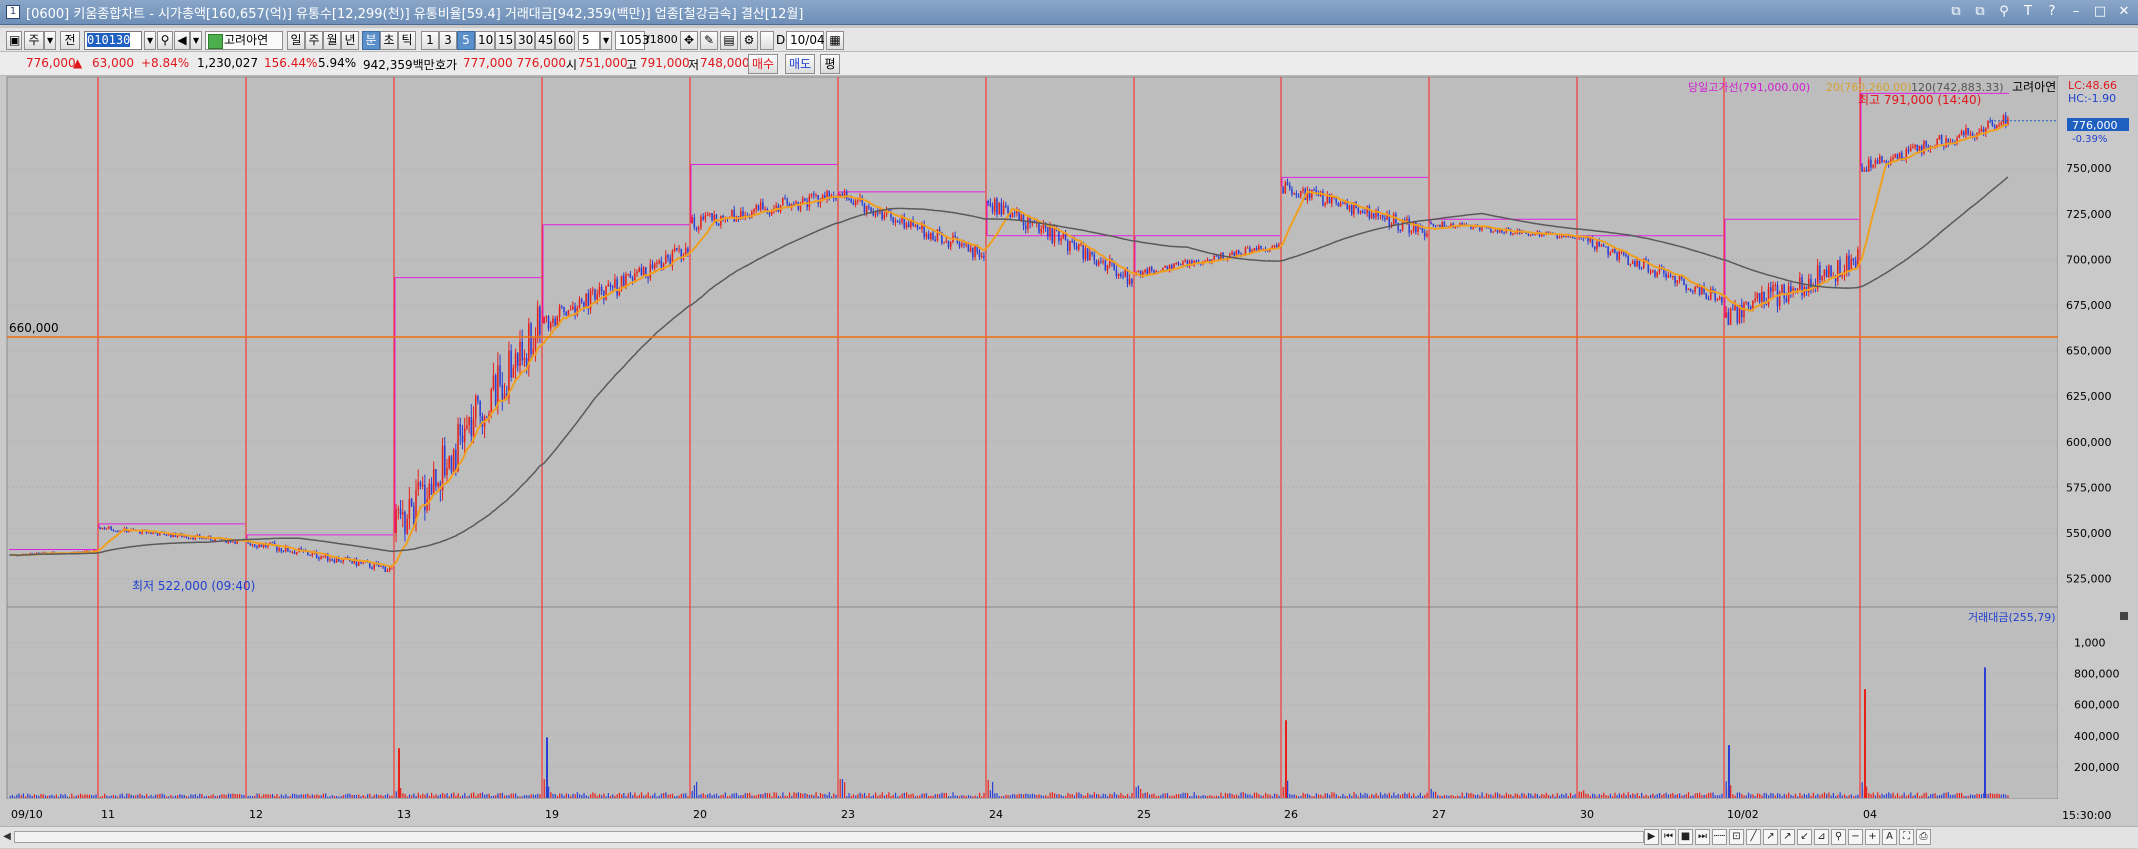  What do you see at coordinates (2100, 12) in the screenshot?
I see `maximize-button: □` at bounding box center [2100, 12].